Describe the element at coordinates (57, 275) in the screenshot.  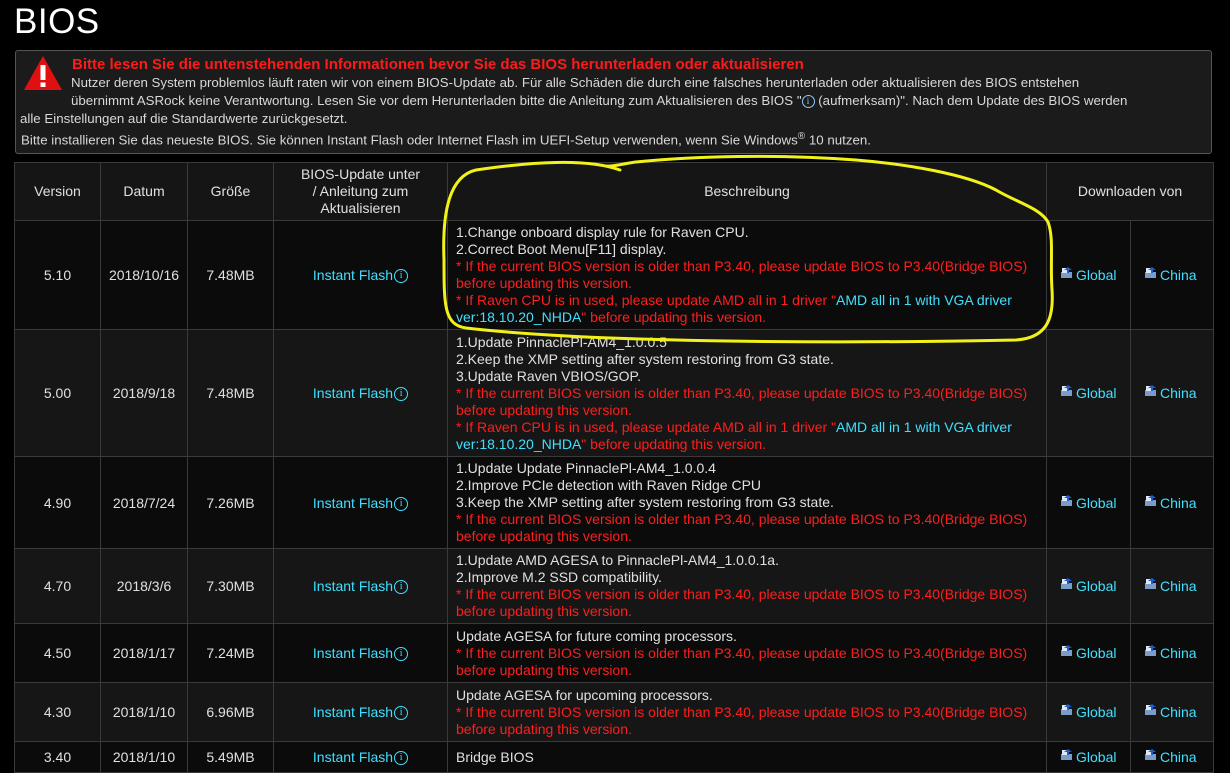
I see `version-cell: 5.10` at that location.